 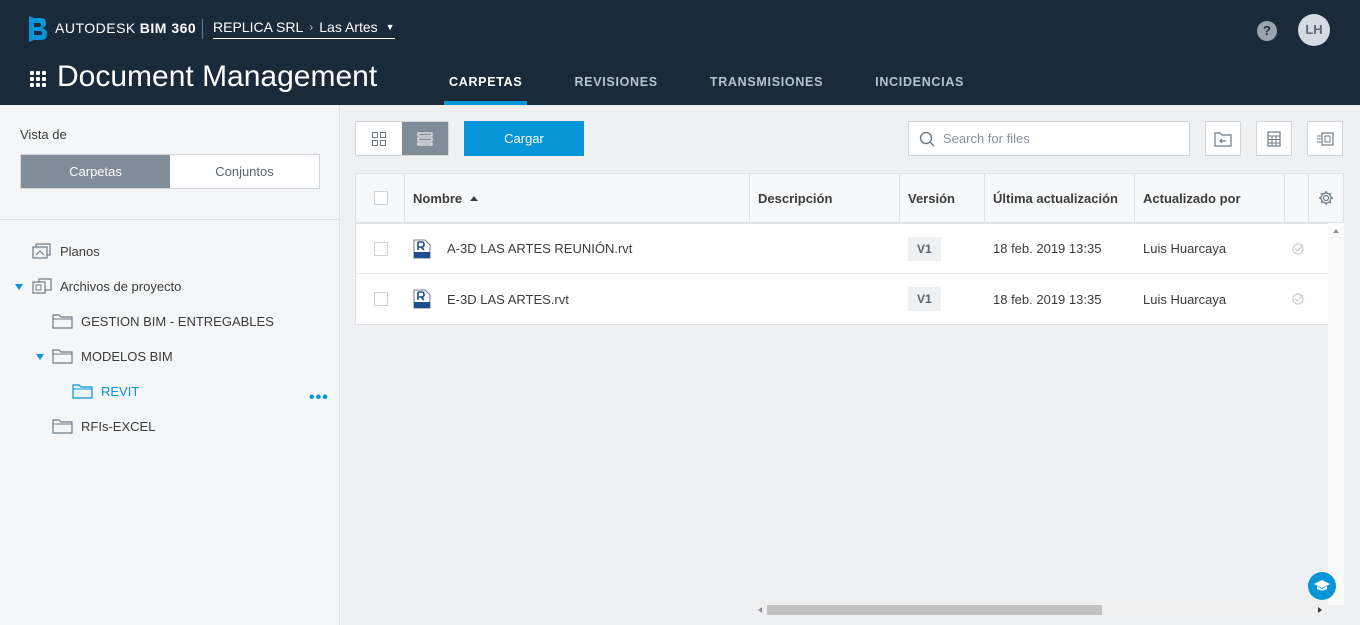 I want to click on help-icon: ?, so click(x=1267, y=31).